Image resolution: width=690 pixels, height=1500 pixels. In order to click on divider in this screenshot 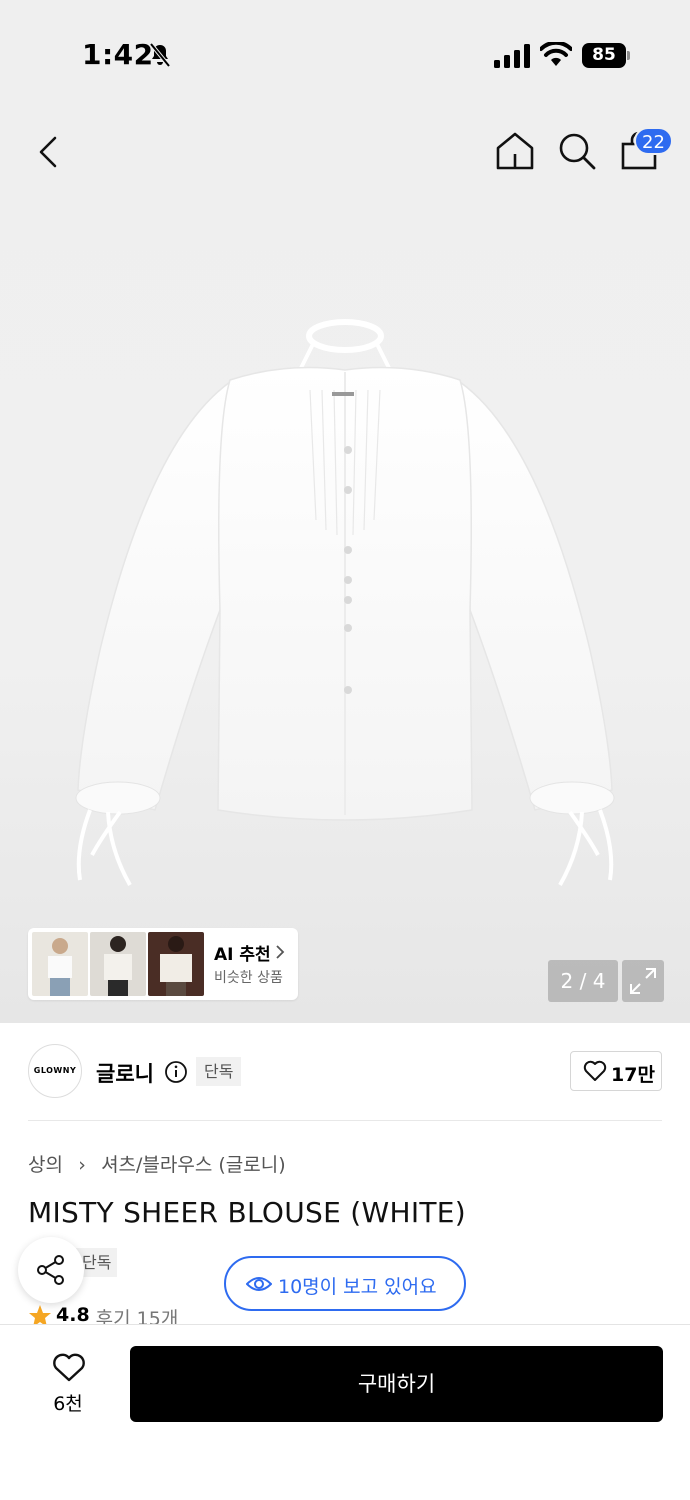, I will do `click(345, 1120)`.